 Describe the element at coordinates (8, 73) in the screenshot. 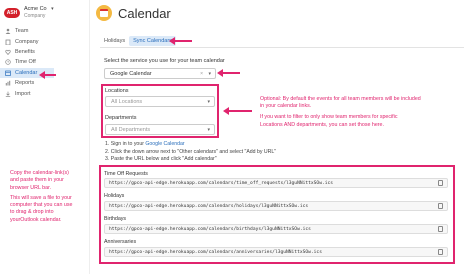

I see `calendar-icon` at that location.